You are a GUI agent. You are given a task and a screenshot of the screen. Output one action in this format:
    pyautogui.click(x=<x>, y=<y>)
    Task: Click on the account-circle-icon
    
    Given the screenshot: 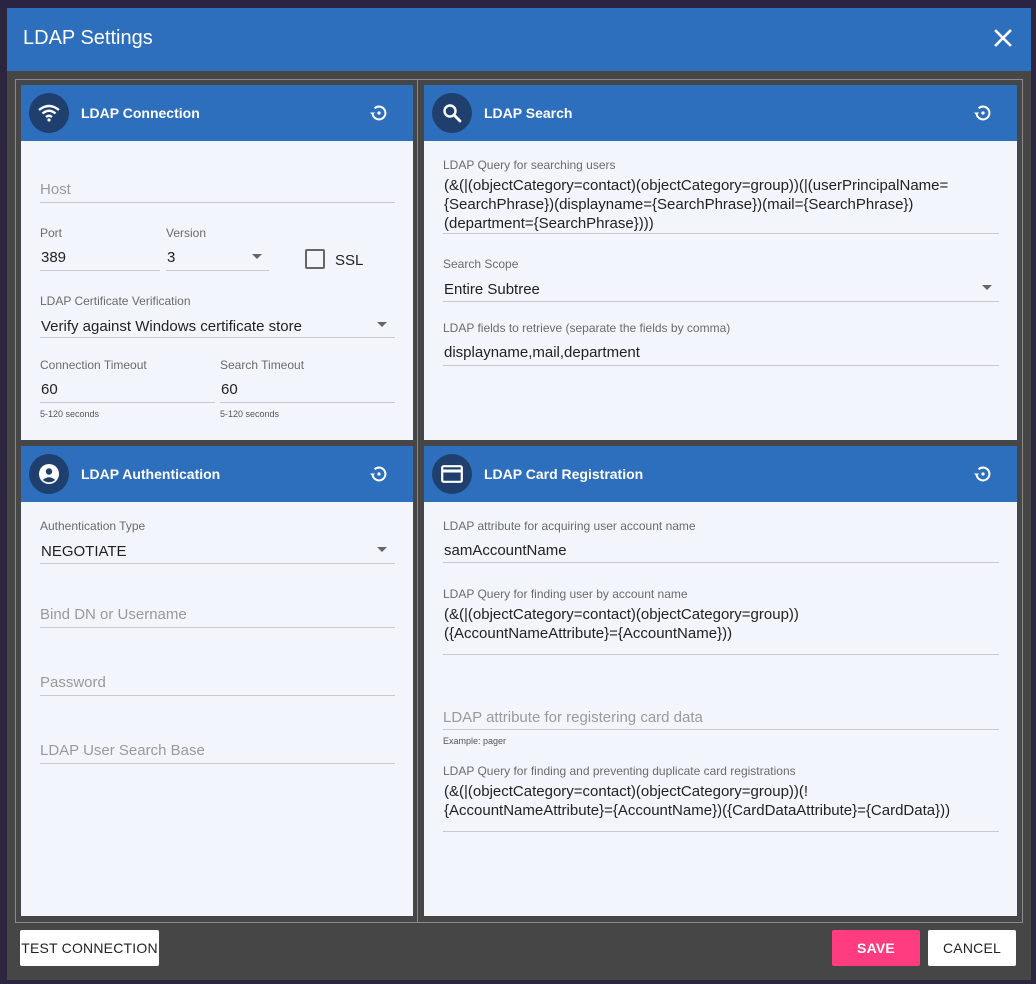 What is the action you would take?
    pyautogui.click(x=49, y=474)
    